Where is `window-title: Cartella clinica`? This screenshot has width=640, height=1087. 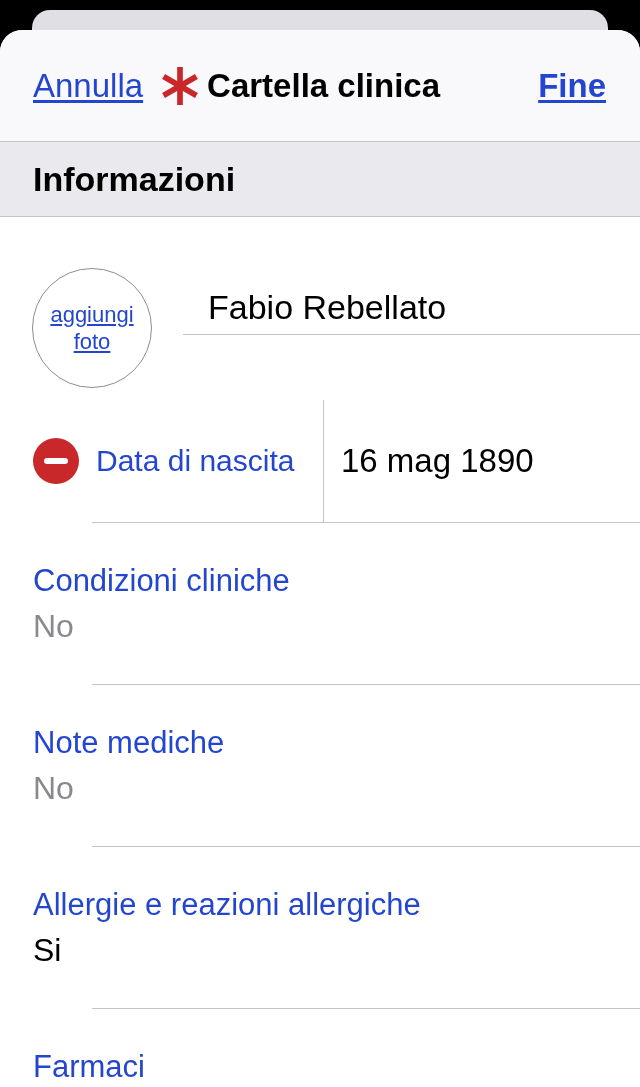
window-title: Cartella clinica is located at coordinates (324, 85).